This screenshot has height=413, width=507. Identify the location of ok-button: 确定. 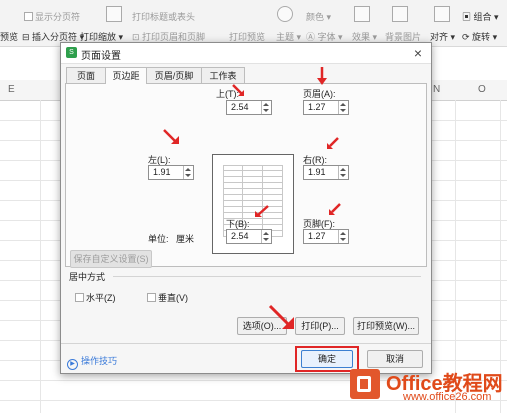
(327, 359).